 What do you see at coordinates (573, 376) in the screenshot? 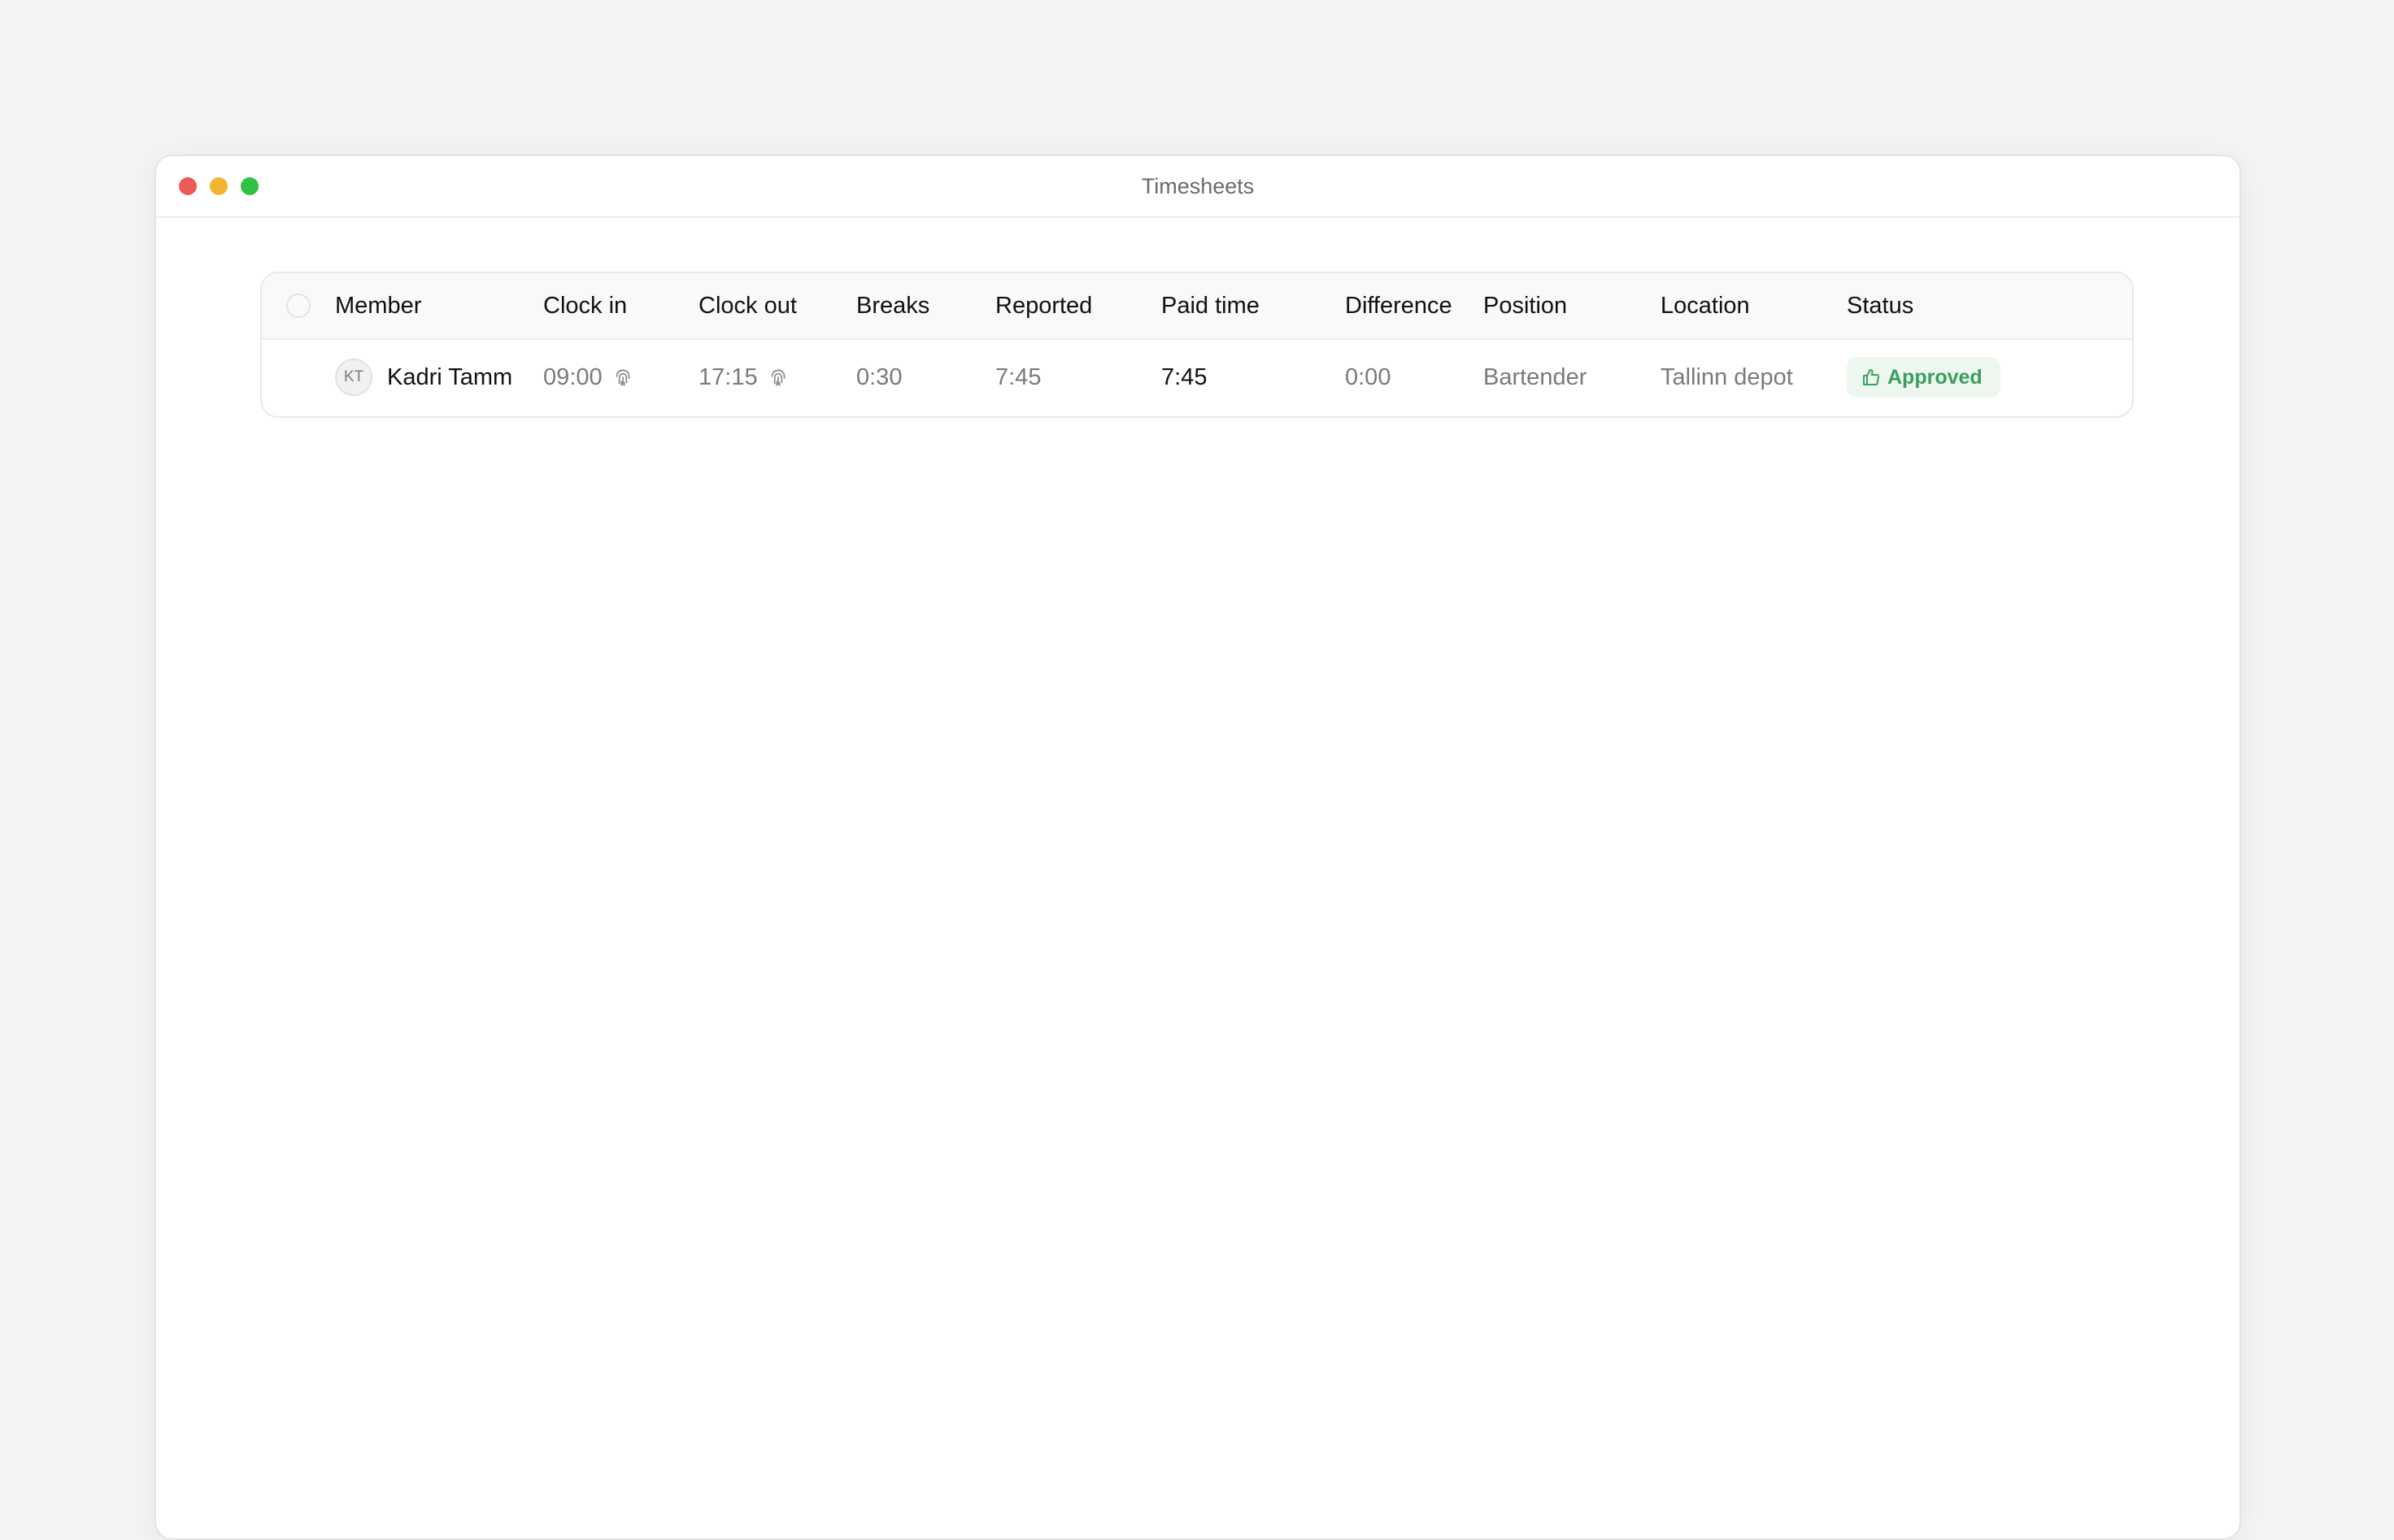
I see `clock-in-value: 09:00` at bounding box center [573, 376].